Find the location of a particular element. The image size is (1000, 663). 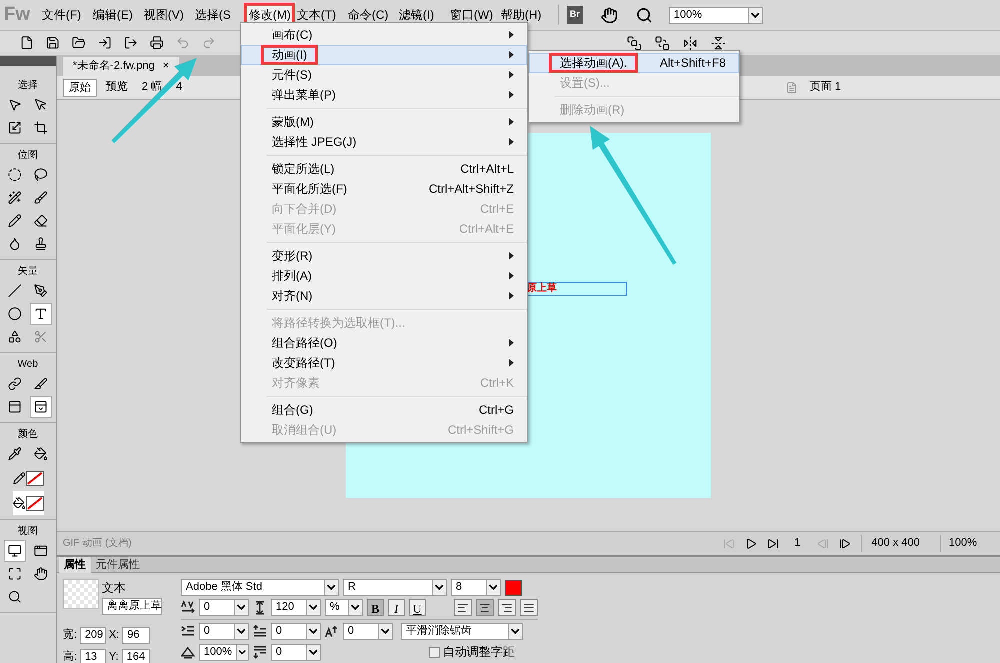

last-frame-icon is located at coordinates (772, 544).